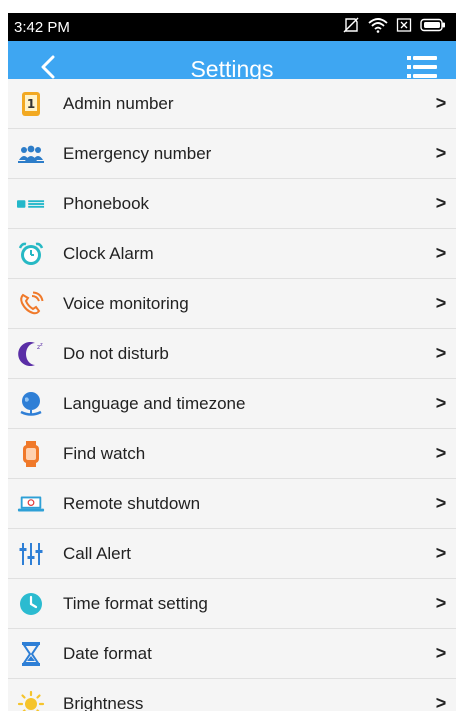 The height and width of the screenshot is (711, 463). I want to click on settings-row-label: Find watch, so click(104, 453).